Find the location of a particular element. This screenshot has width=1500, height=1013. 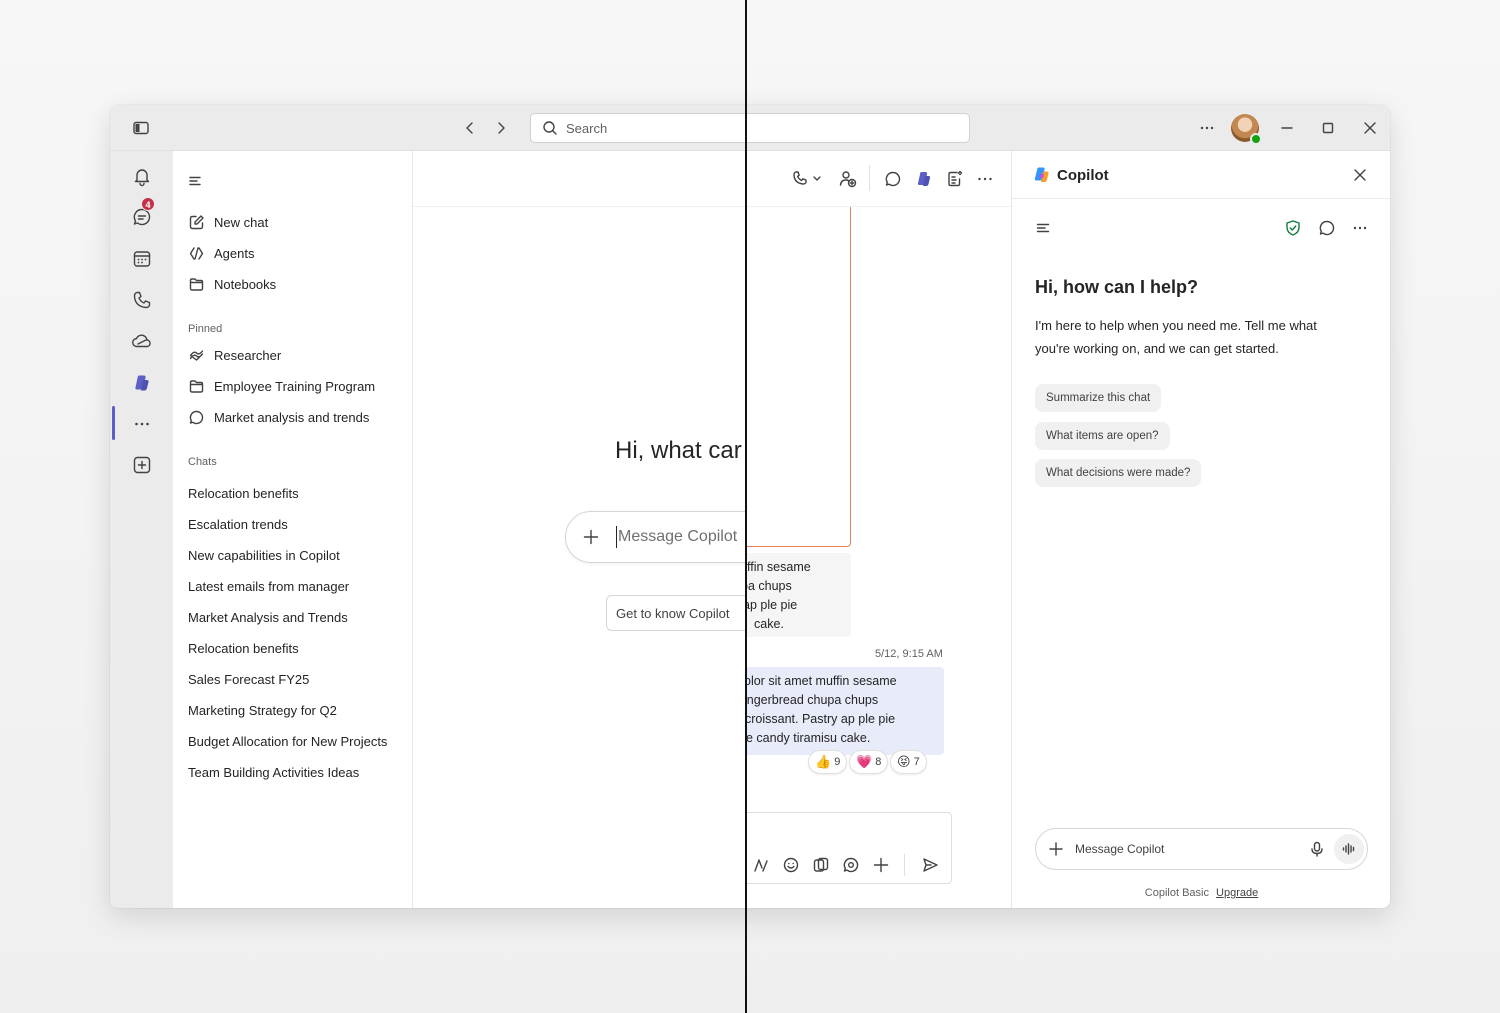

chat-list-item: Escalation trends is located at coordinates (238, 524).